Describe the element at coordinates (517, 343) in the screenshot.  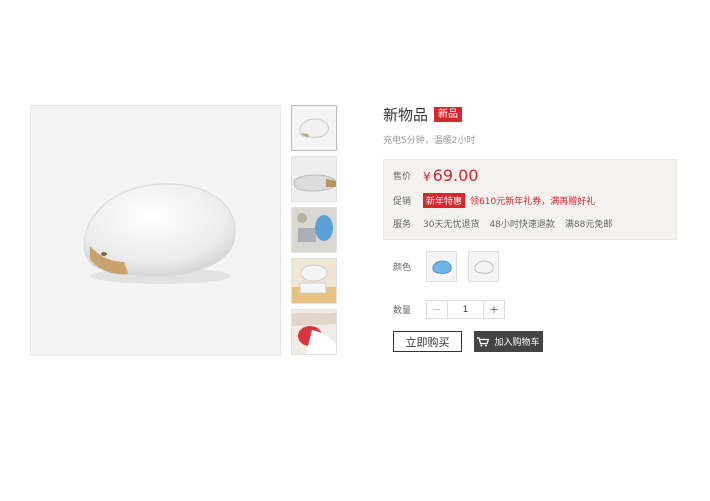
I see `add-to-cart-label: 加入购物车` at that location.